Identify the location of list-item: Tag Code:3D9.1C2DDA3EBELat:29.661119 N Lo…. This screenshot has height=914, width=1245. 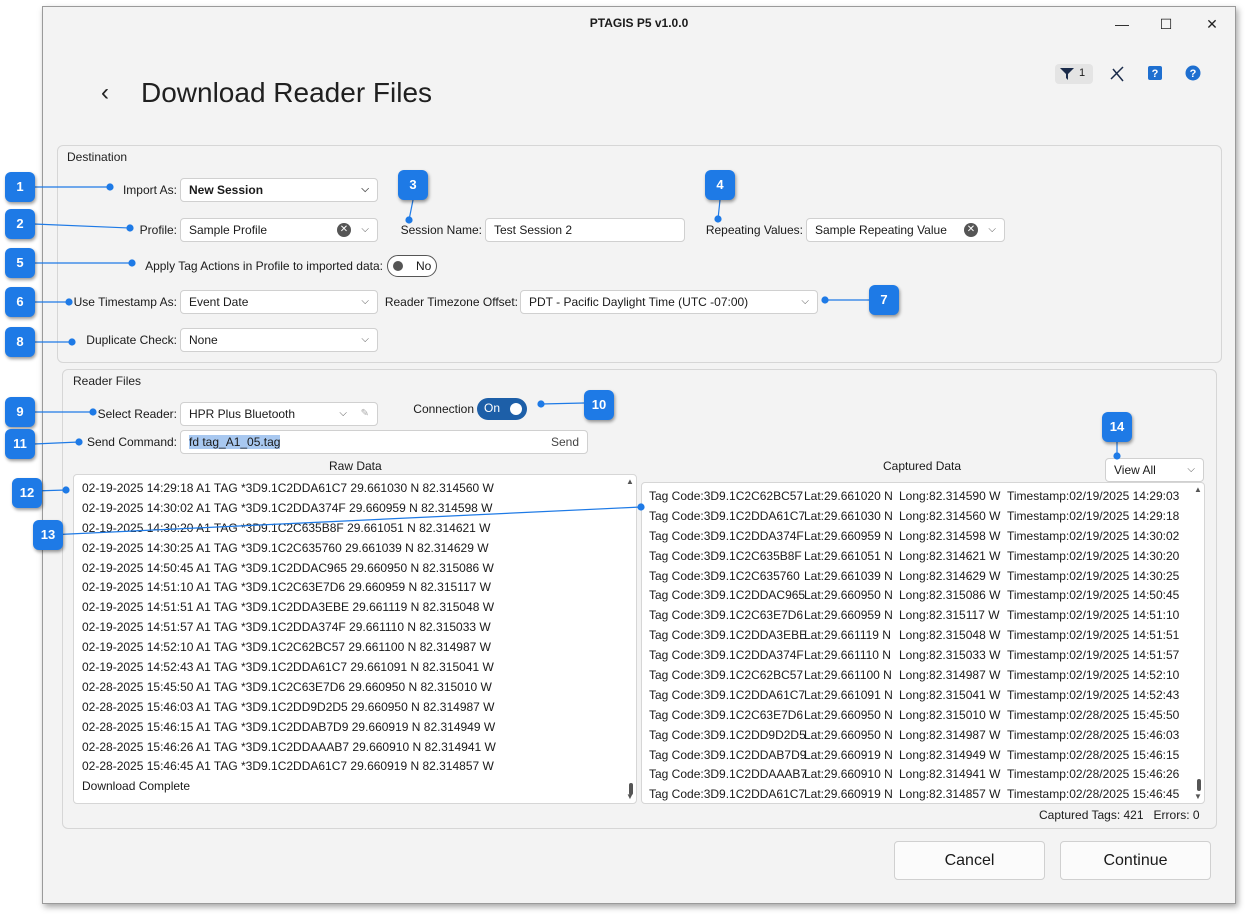
(926, 638).